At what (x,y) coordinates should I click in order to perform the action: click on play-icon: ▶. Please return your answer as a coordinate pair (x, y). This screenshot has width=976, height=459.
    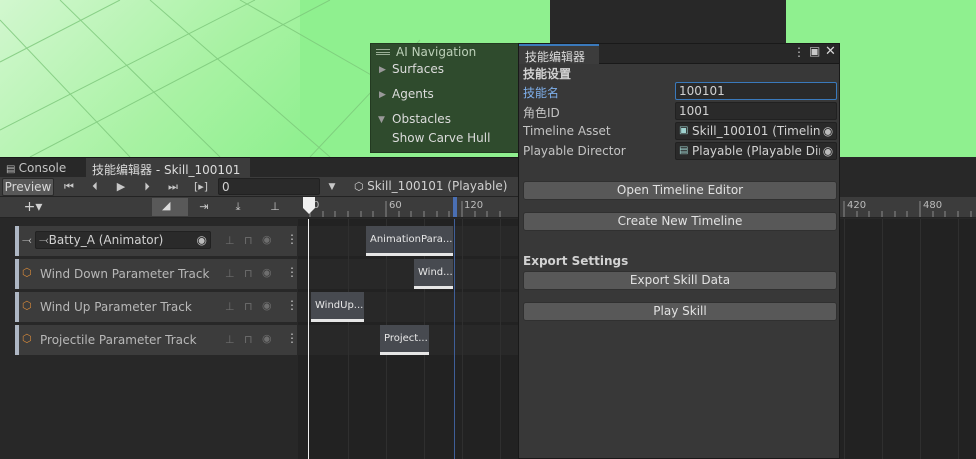
    Looking at the image, I should click on (121, 187).